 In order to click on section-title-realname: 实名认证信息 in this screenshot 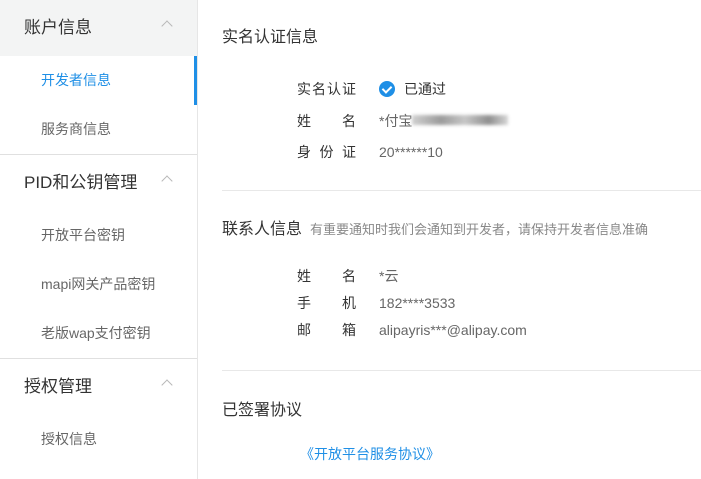, I will do `click(270, 35)`.